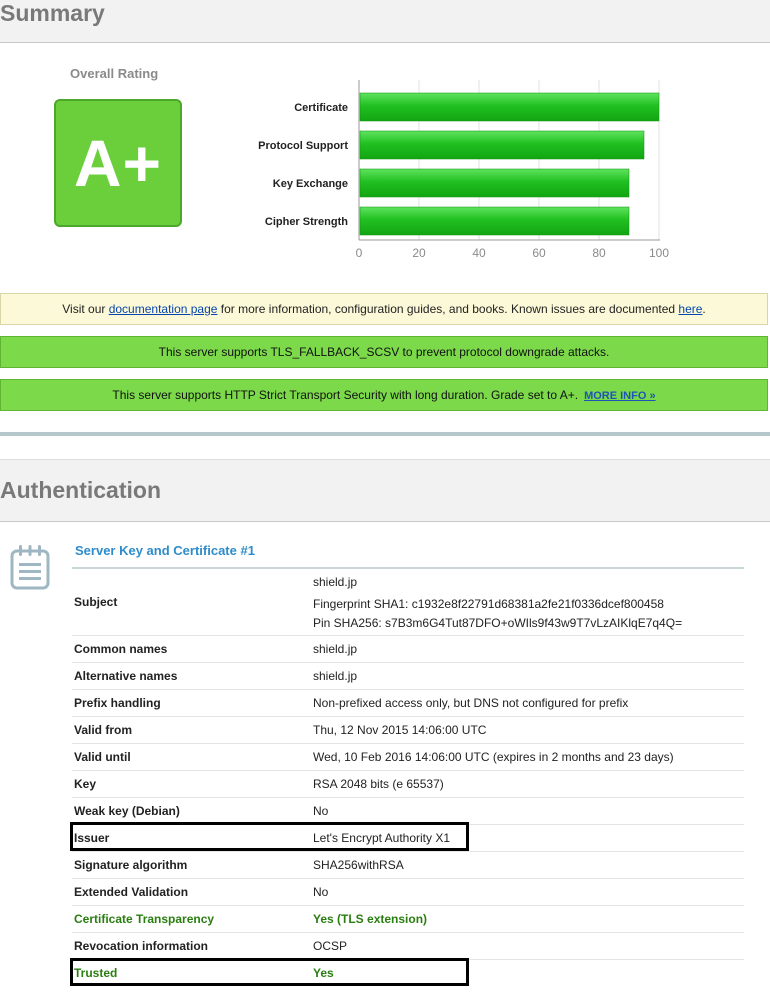 The height and width of the screenshot is (998, 770). I want to click on cert-row-value: OCSP, so click(330, 946).